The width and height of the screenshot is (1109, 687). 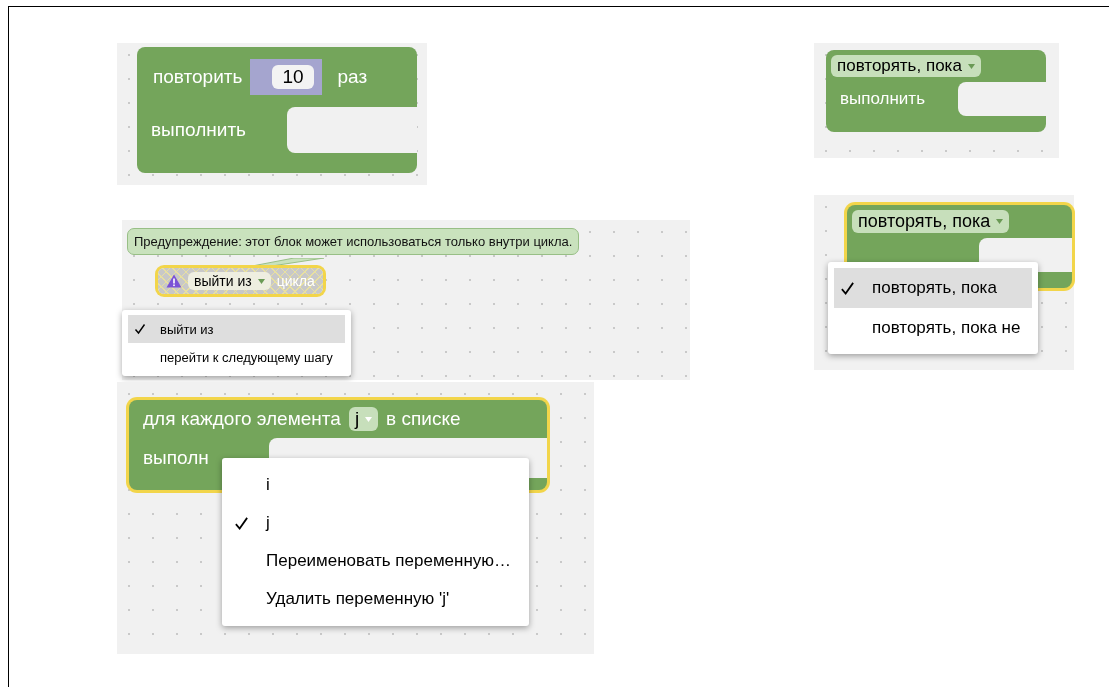 What do you see at coordinates (936, 91) in the screenshot?
I see `while-block: повторять, пока выполнить` at bounding box center [936, 91].